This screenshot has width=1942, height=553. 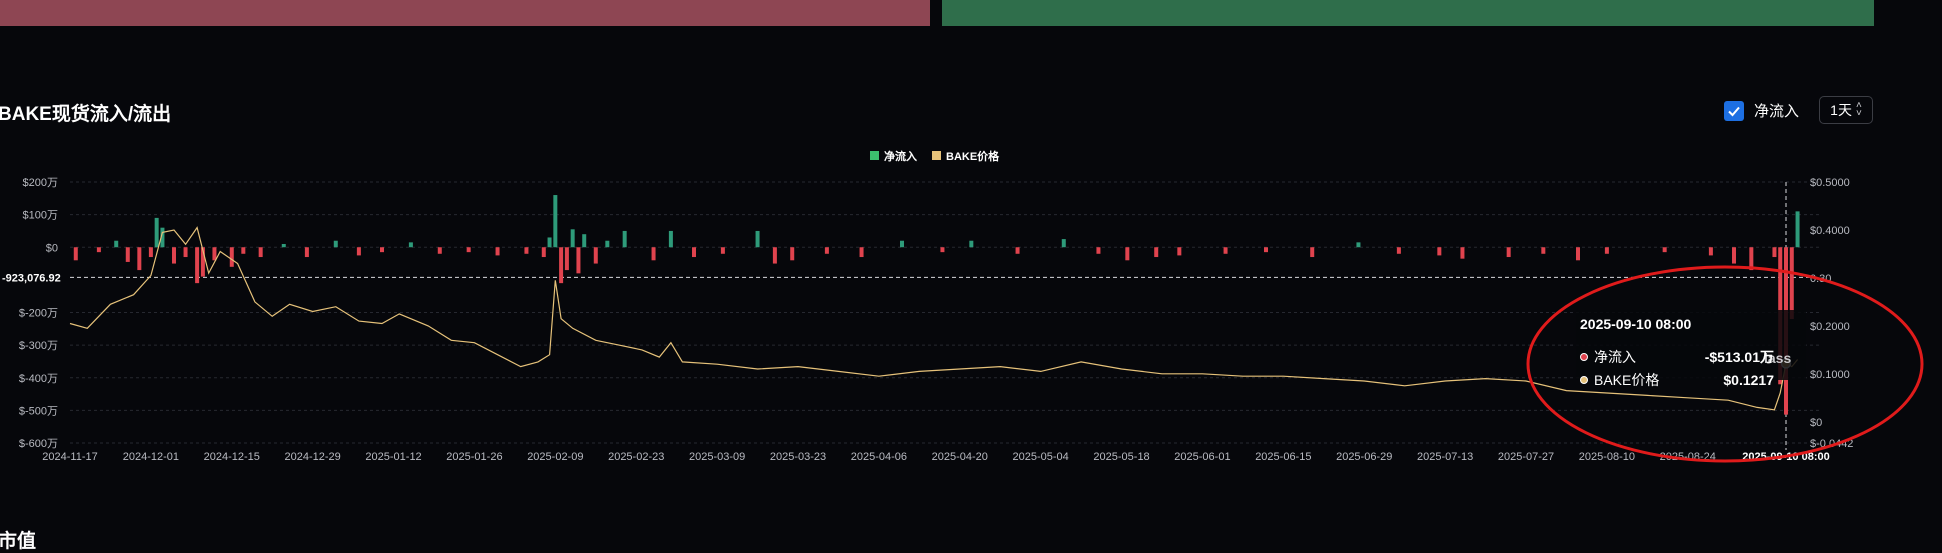 I want to click on y-left-tick-label: $100万, so click(x=40, y=216).